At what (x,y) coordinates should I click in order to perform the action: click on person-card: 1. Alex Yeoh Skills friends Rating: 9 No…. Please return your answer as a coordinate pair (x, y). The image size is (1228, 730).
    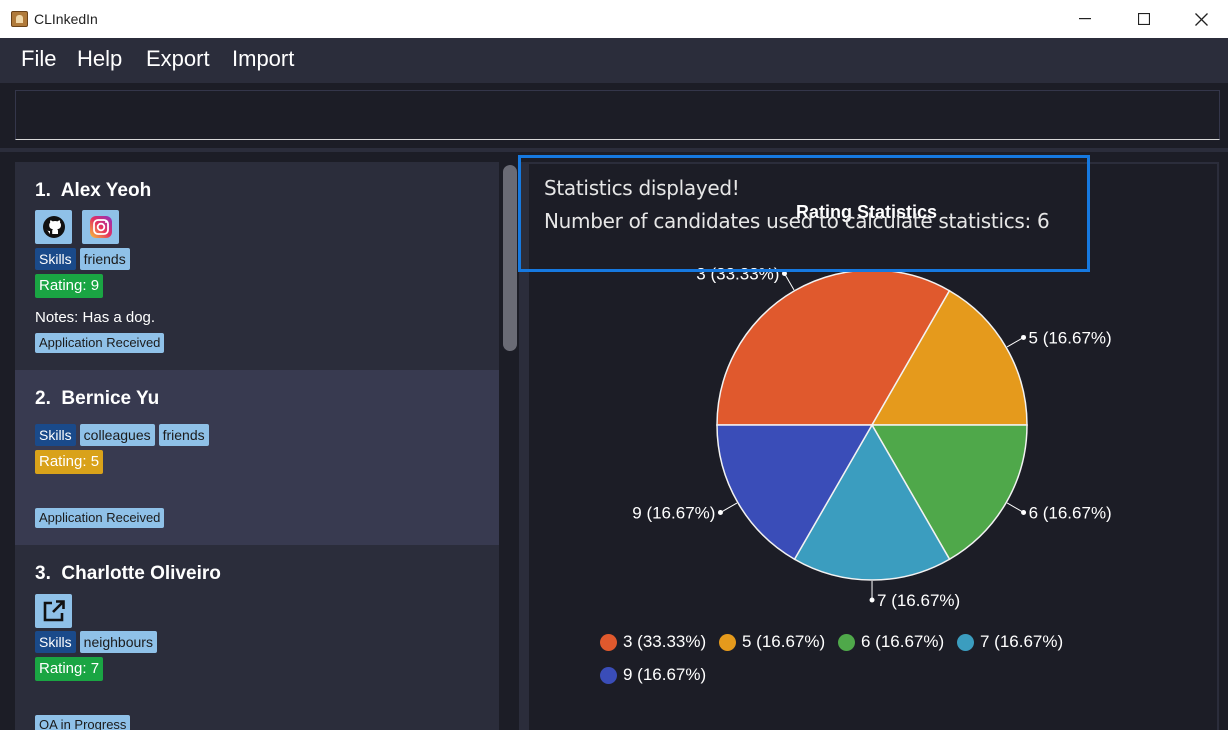
    Looking at the image, I should click on (257, 266).